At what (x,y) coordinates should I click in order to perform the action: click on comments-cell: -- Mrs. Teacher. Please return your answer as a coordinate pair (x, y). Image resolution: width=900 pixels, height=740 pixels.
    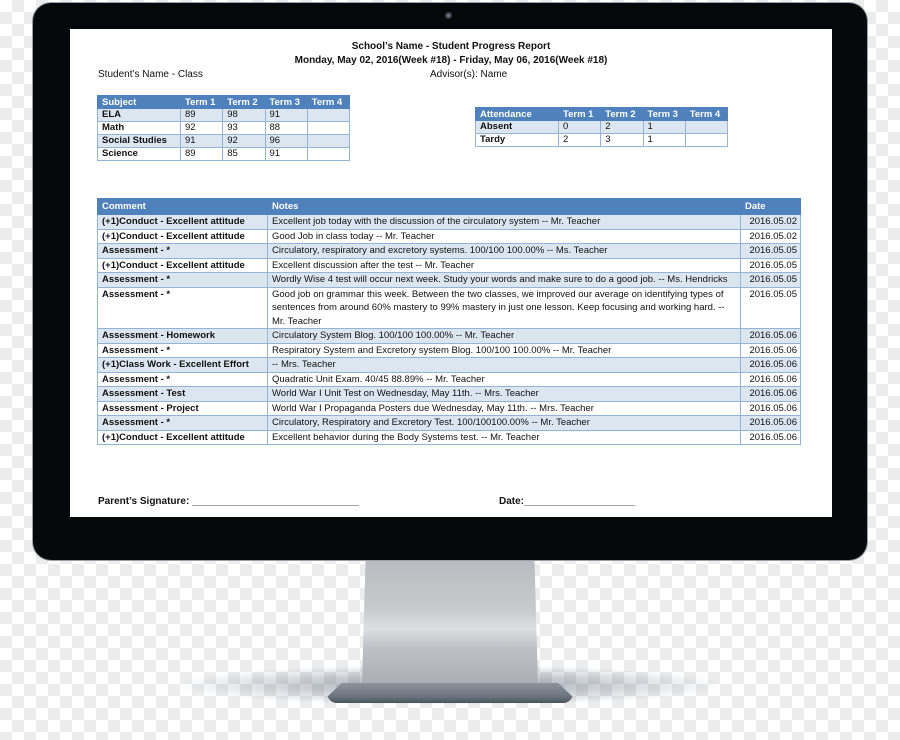
    Looking at the image, I should click on (504, 365).